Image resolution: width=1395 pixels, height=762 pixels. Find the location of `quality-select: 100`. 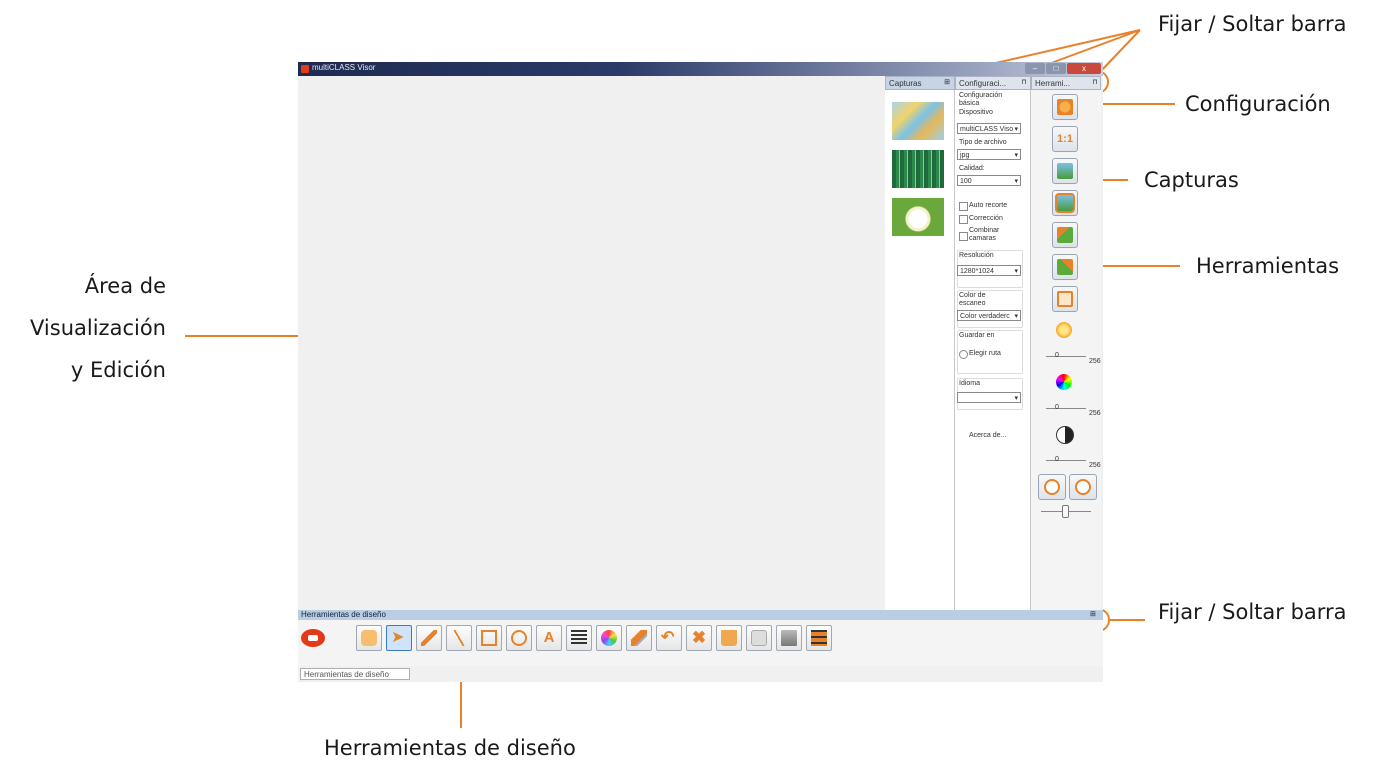

quality-select: 100 is located at coordinates (989, 181).